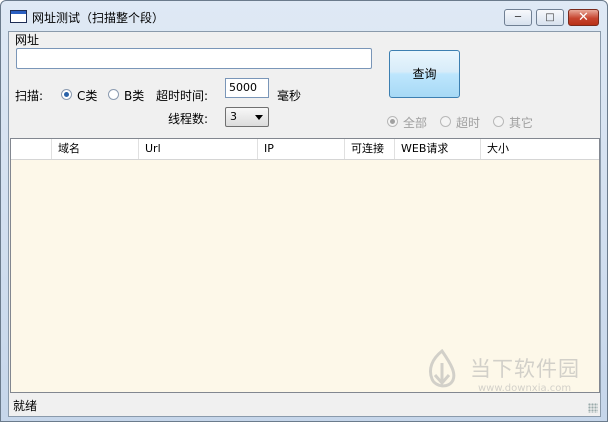 This screenshot has width=608, height=422. I want to click on column-header-index, so click(31, 149).